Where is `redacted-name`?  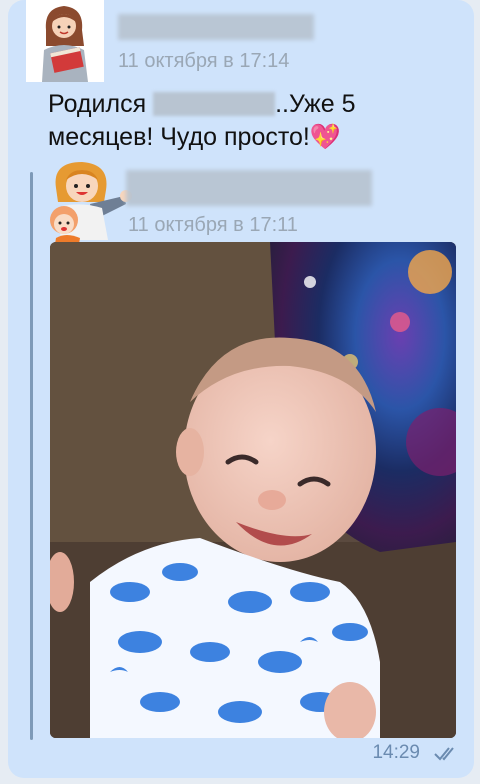 redacted-name is located at coordinates (214, 104).